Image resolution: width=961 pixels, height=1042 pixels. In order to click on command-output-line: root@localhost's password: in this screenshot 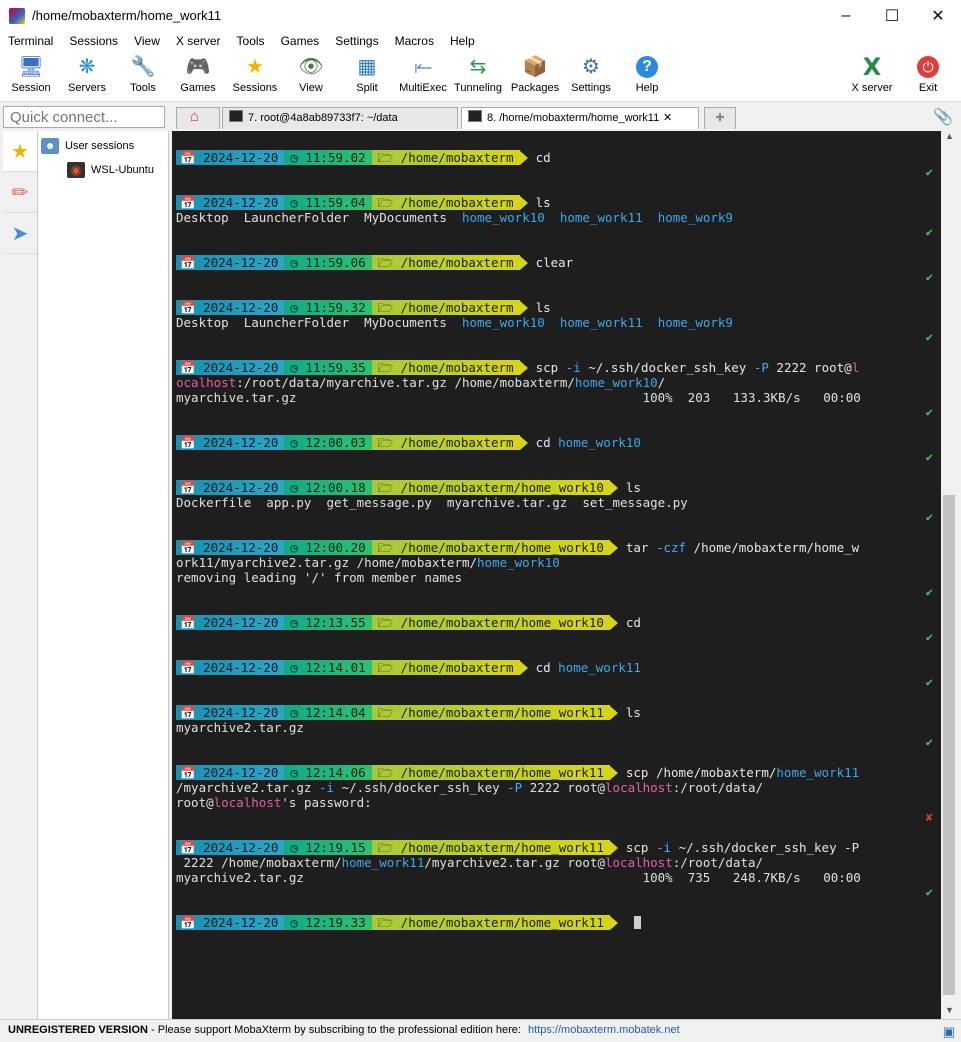, I will do `click(274, 802)`.